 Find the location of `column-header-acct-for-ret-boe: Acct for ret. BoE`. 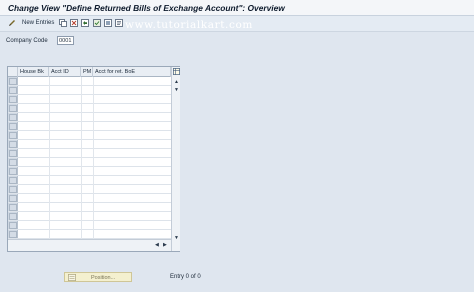

column-header-acct-for-ret-boe: Acct for ret. BoE is located at coordinates (132, 72).